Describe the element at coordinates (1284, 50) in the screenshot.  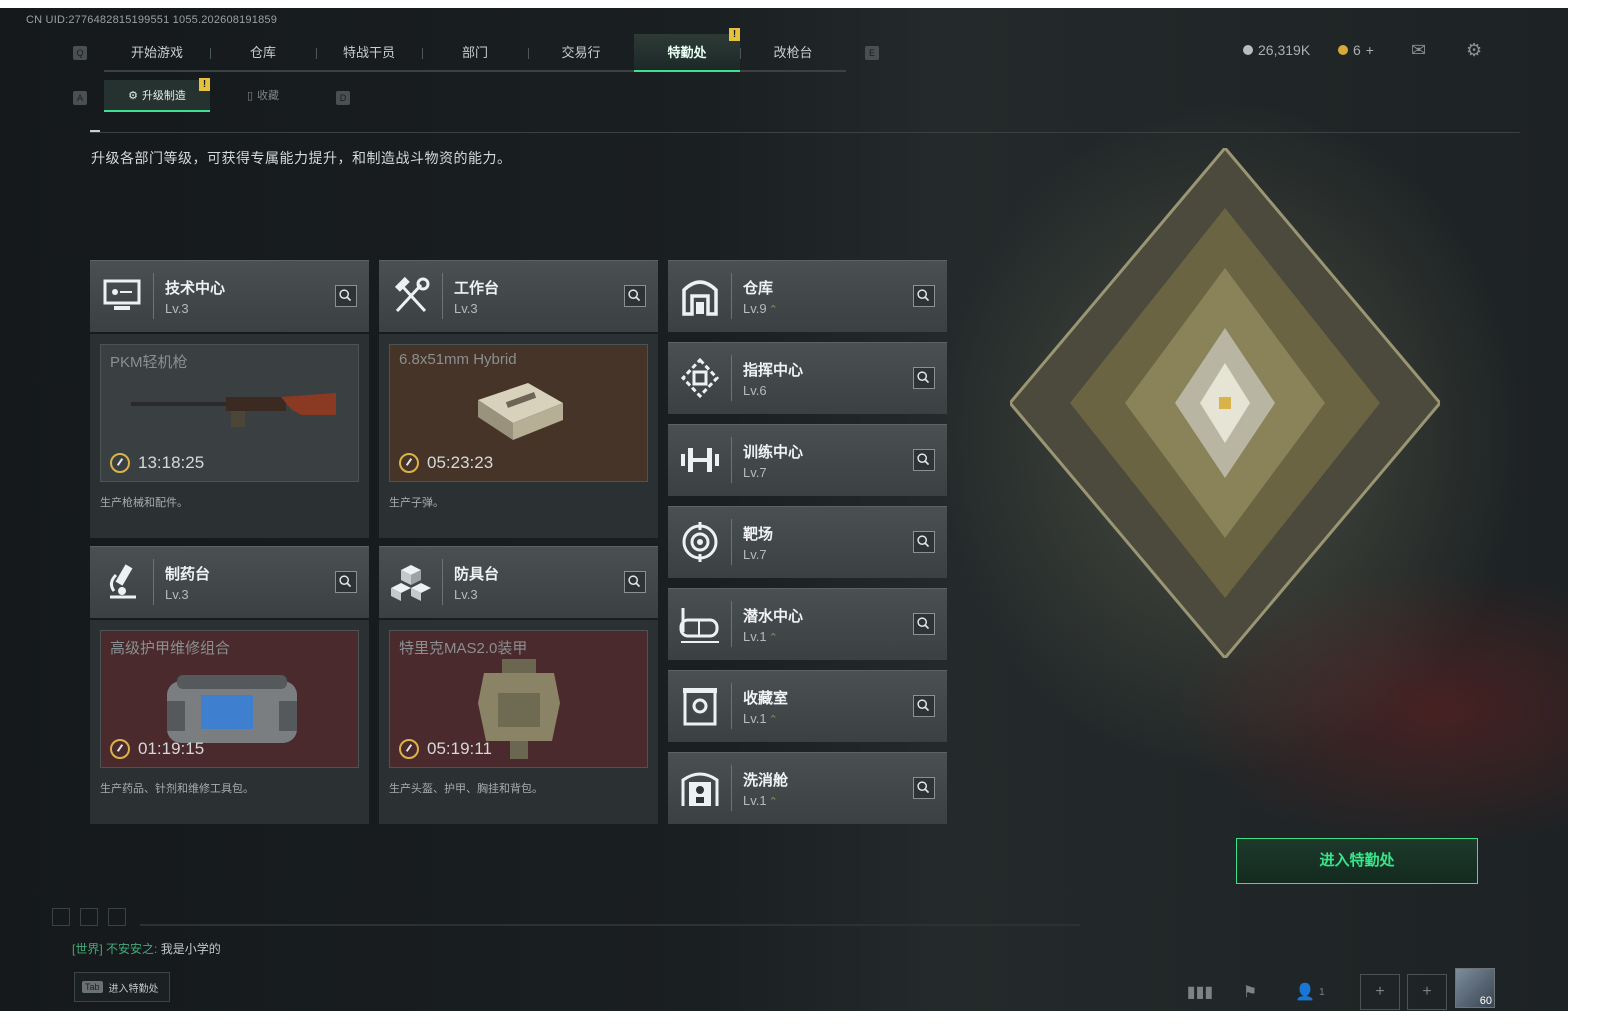
I see `silver-amount: 26,319K` at that location.